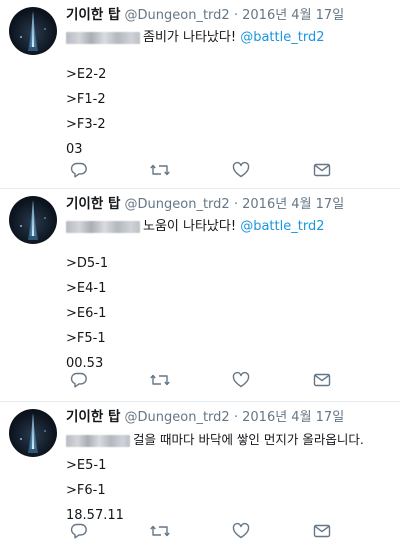  What do you see at coordinates (86, 338) in the screenshot?
I see `tweet-line: >F5-1` at bounding box center [86, 338].